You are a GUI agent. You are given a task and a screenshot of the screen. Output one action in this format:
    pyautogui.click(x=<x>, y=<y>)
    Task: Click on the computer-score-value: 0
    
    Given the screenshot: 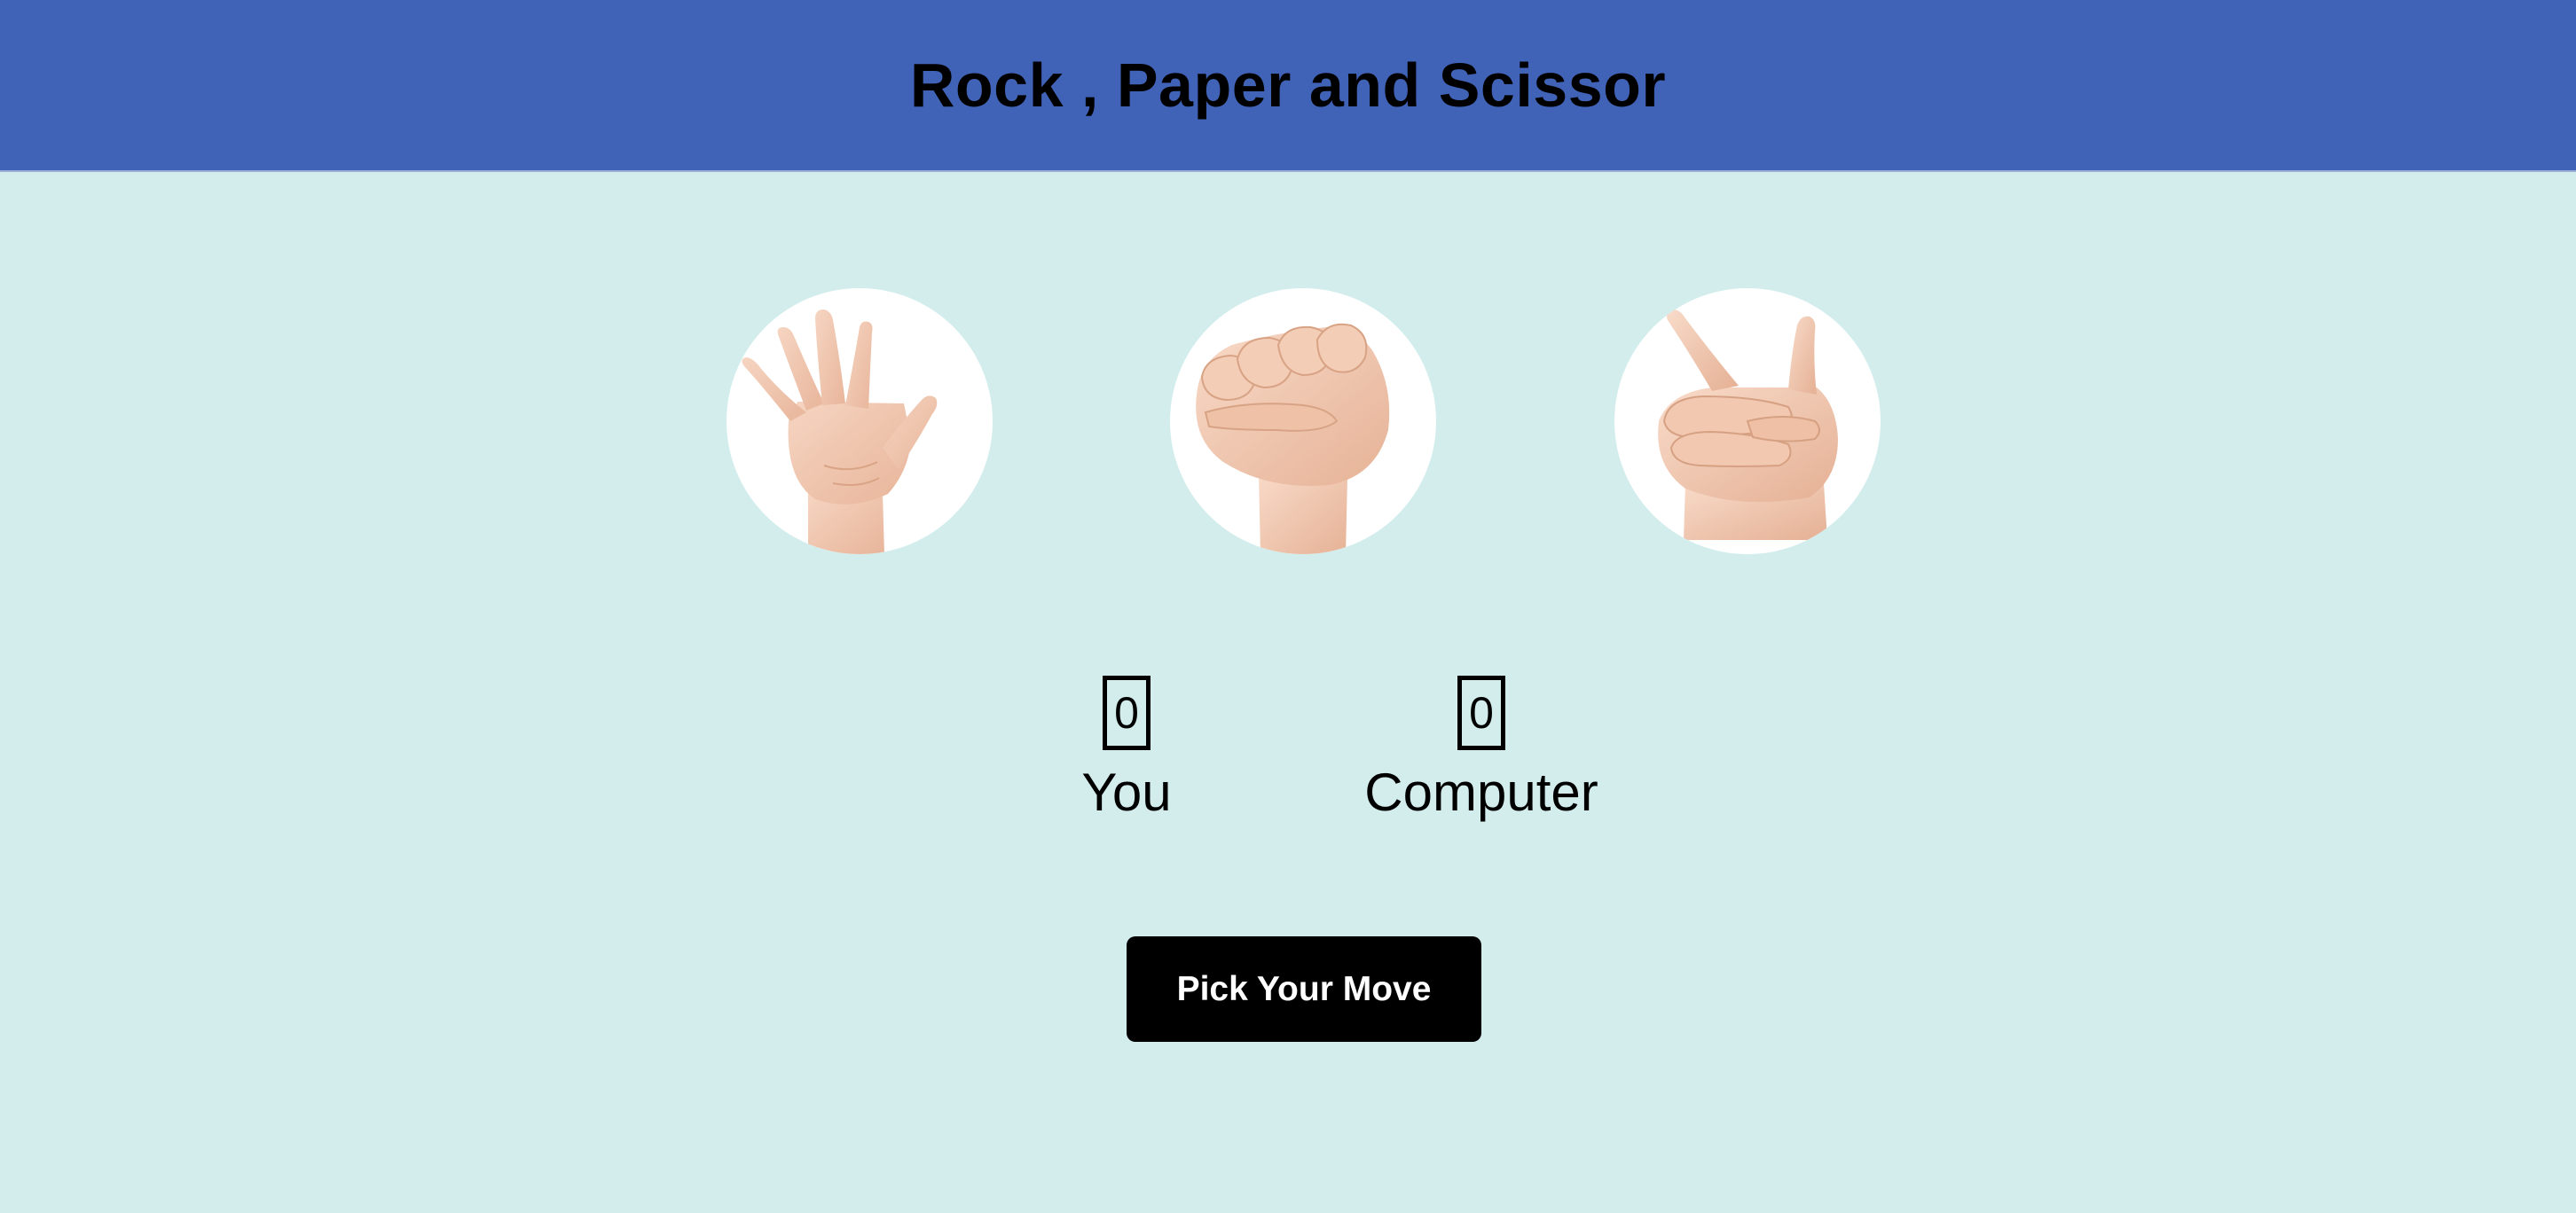 What is the action you would take?
    pyautogui.click(x=1481, y=713)
    